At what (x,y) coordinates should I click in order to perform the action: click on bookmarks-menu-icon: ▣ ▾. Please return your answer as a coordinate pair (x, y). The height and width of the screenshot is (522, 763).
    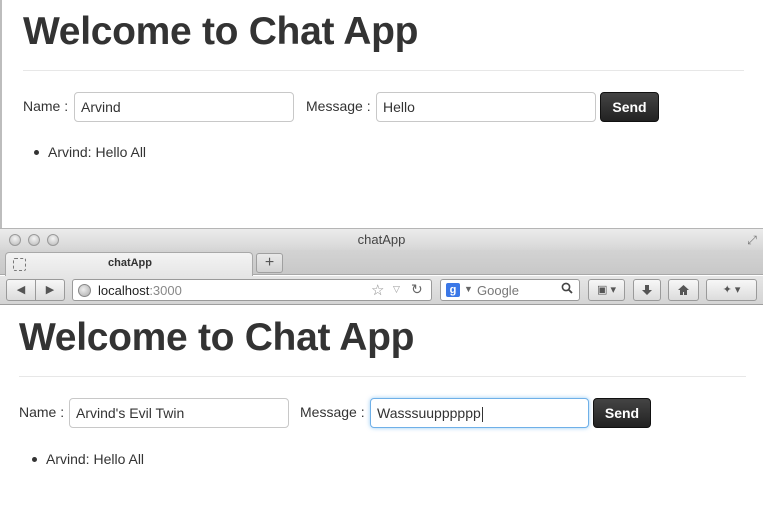
    Looking at the image, I should click on (606, 290).